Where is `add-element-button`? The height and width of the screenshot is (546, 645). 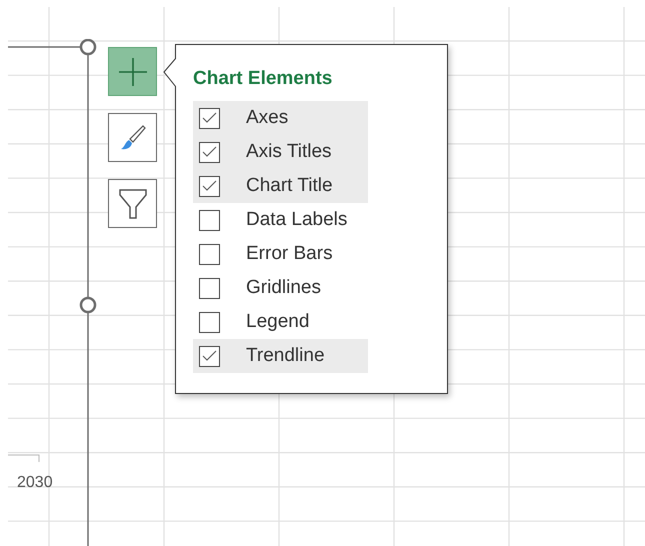
add-element-button is located at coordinates (132, 71).